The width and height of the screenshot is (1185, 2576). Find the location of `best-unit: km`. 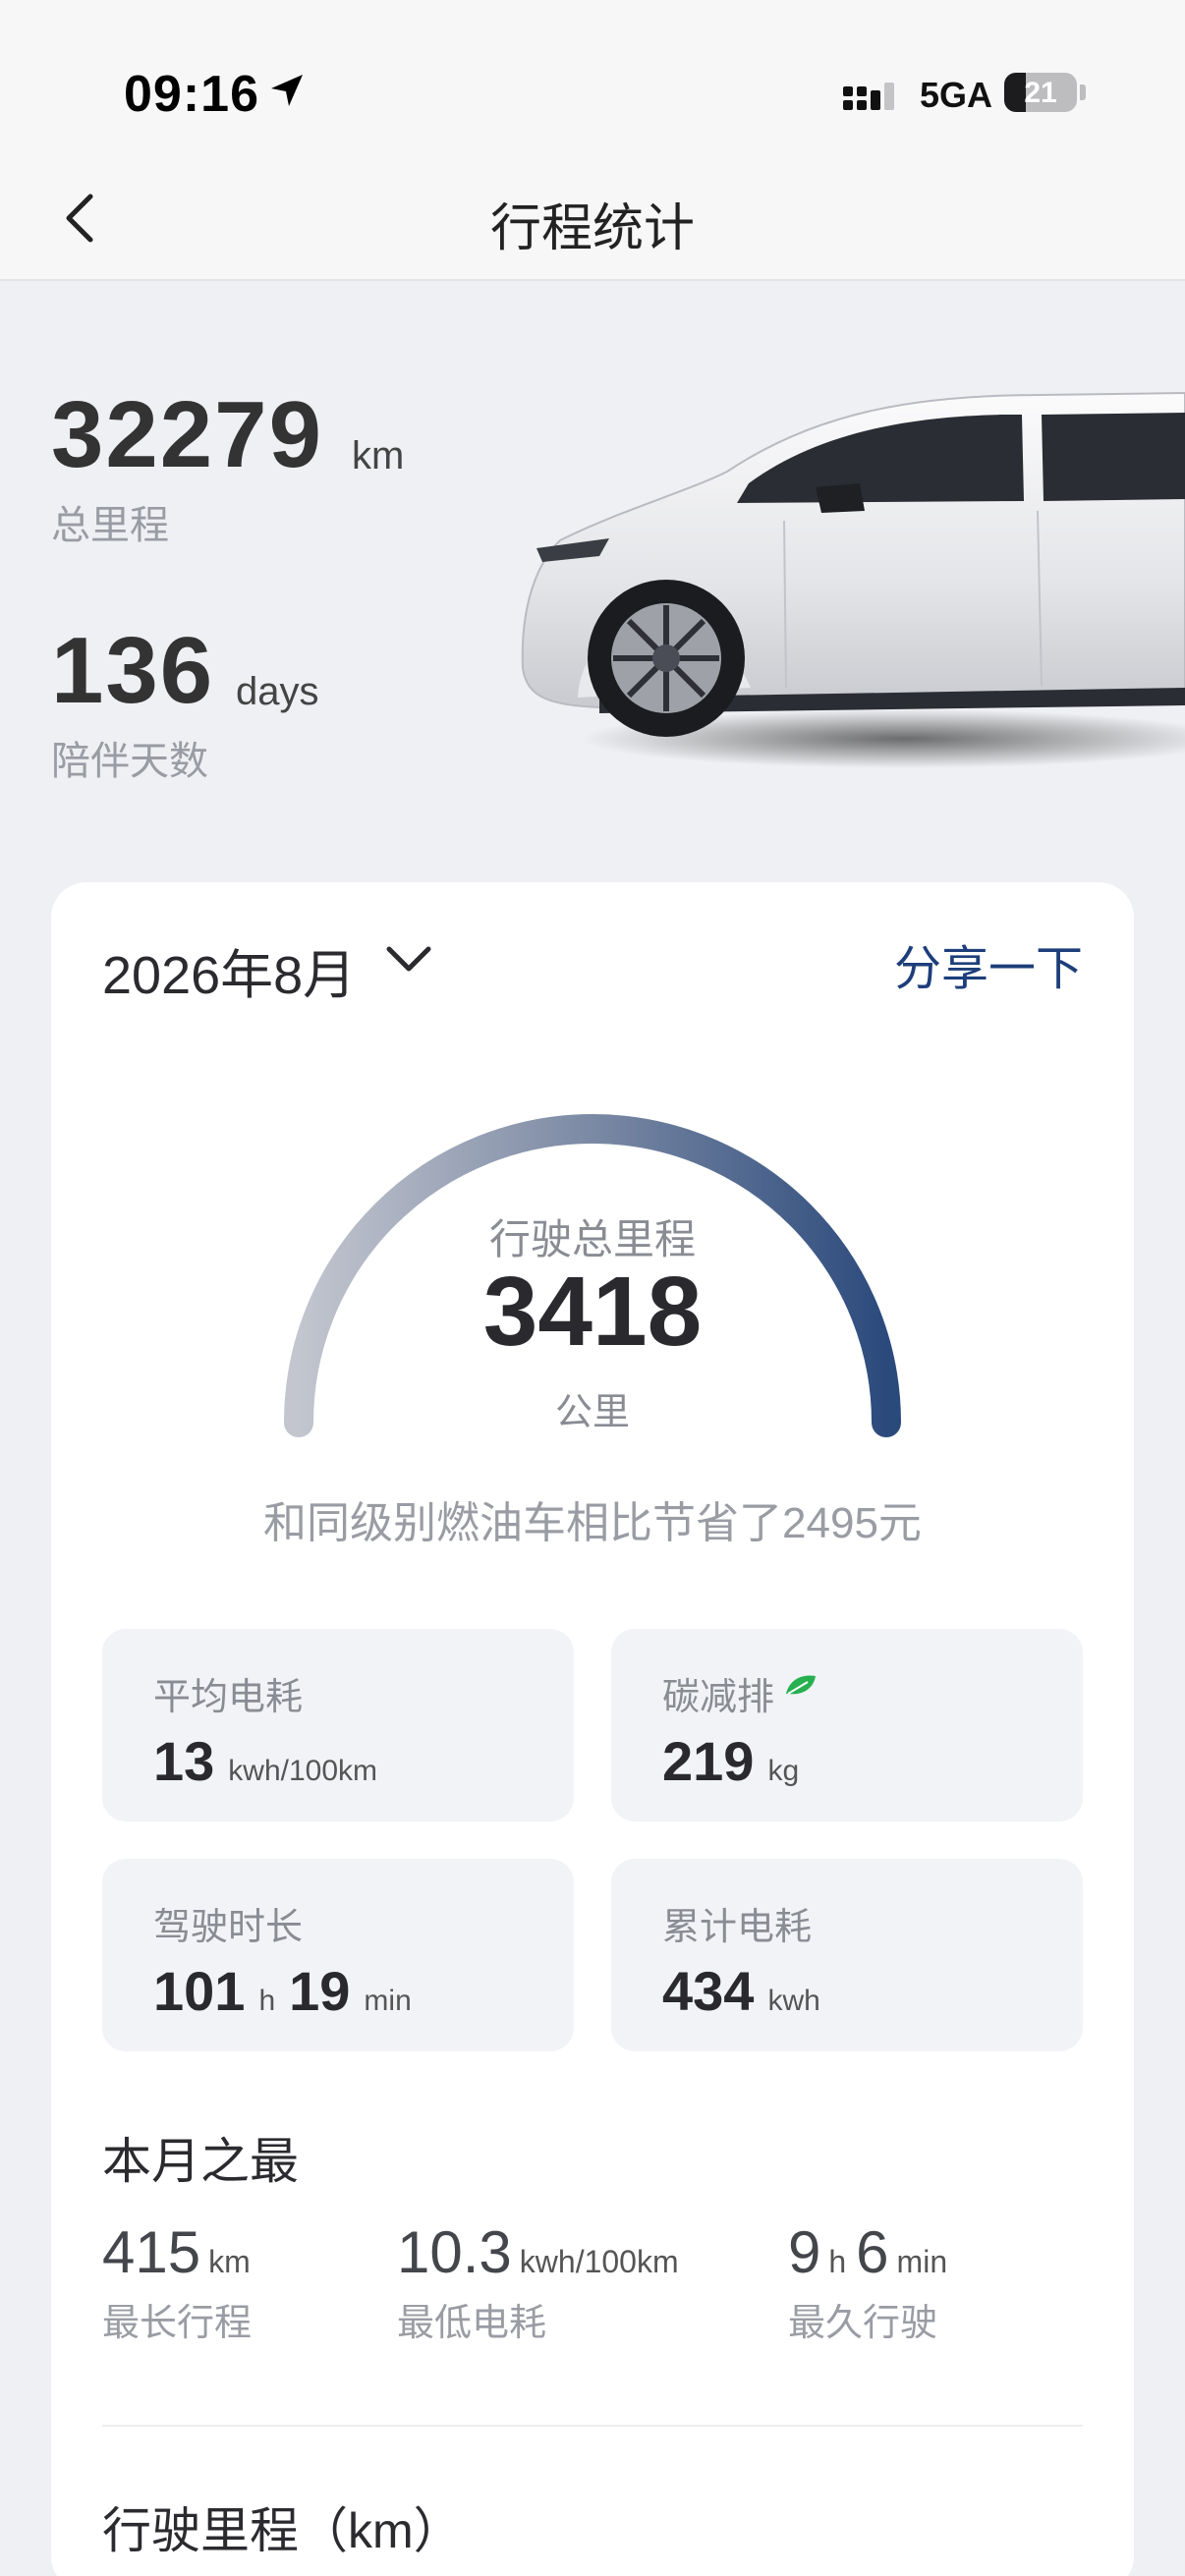

best-unit: km is located at coordinates (230, 2261).